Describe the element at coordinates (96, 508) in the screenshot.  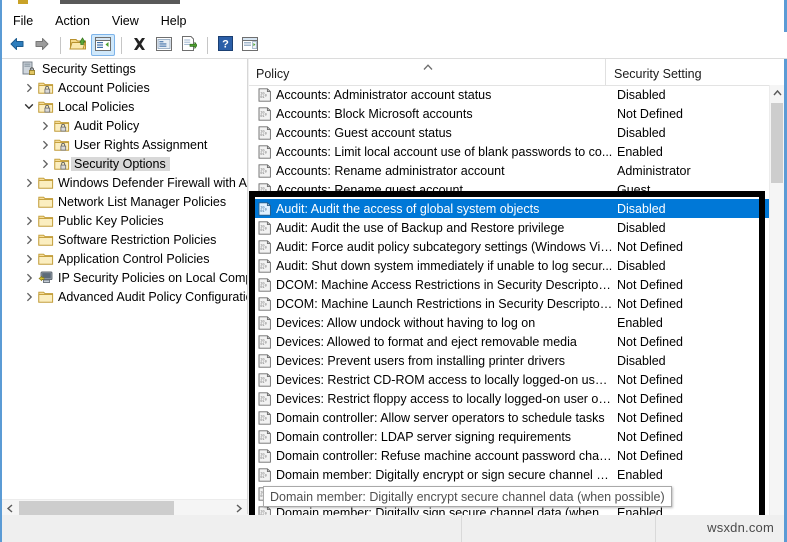
I see `tree-hscroll-thumb` at that location.